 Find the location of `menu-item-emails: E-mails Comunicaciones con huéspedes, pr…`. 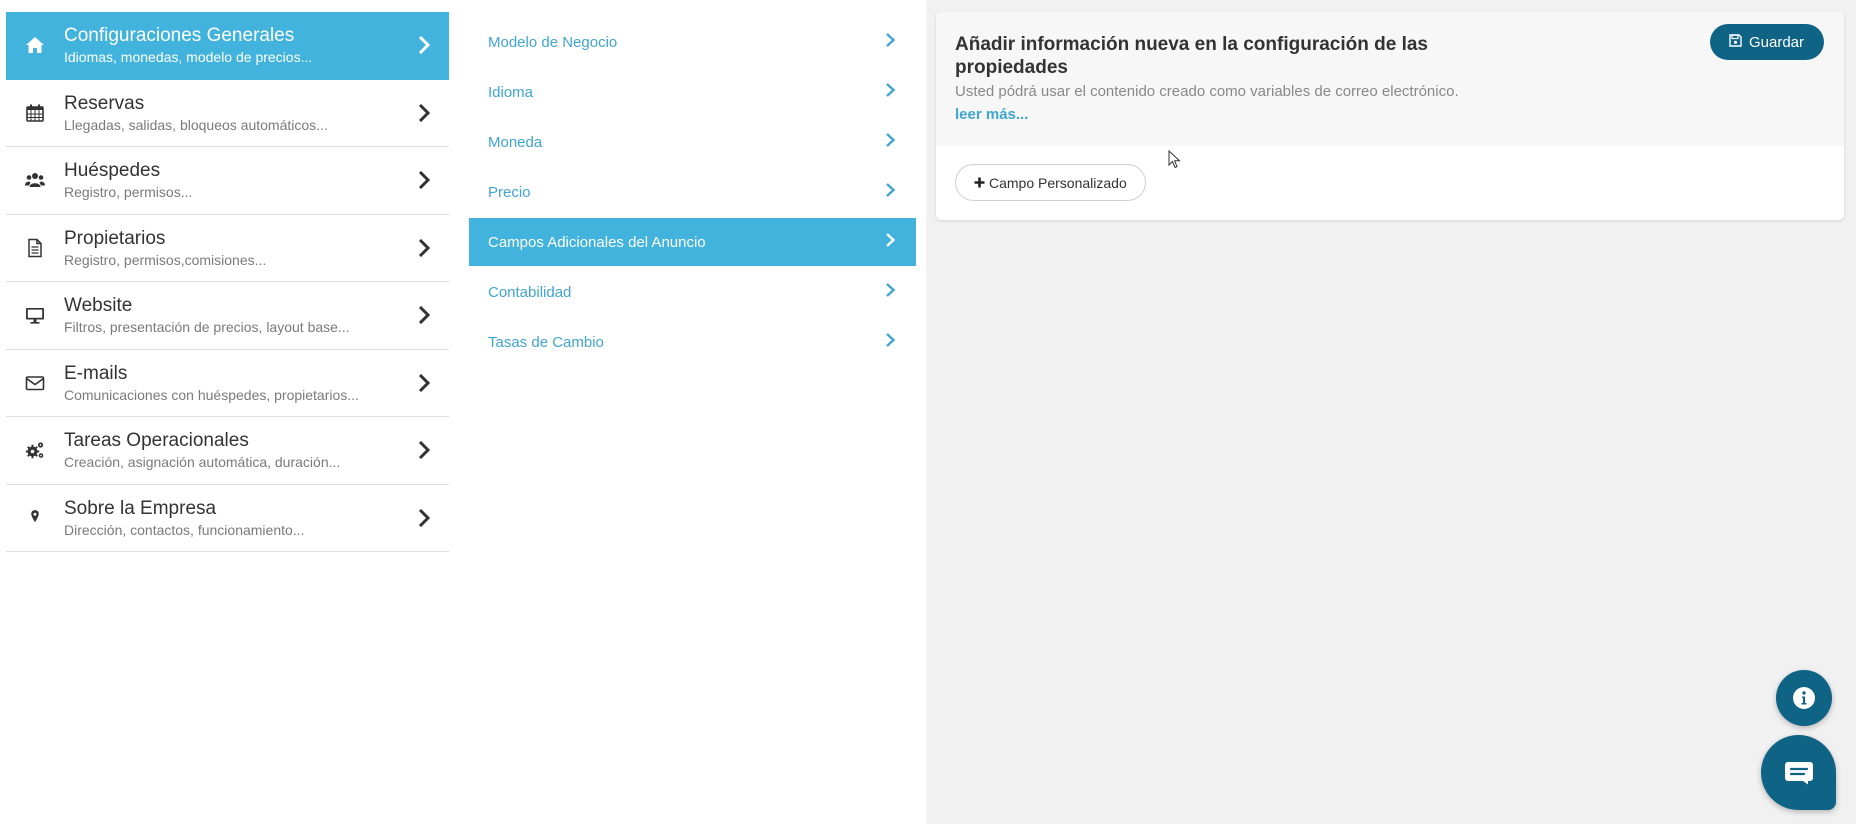

menu-item-emails: E-mails Comunicaciones con huéspedes, pr… is located at coordinates (227, 383).